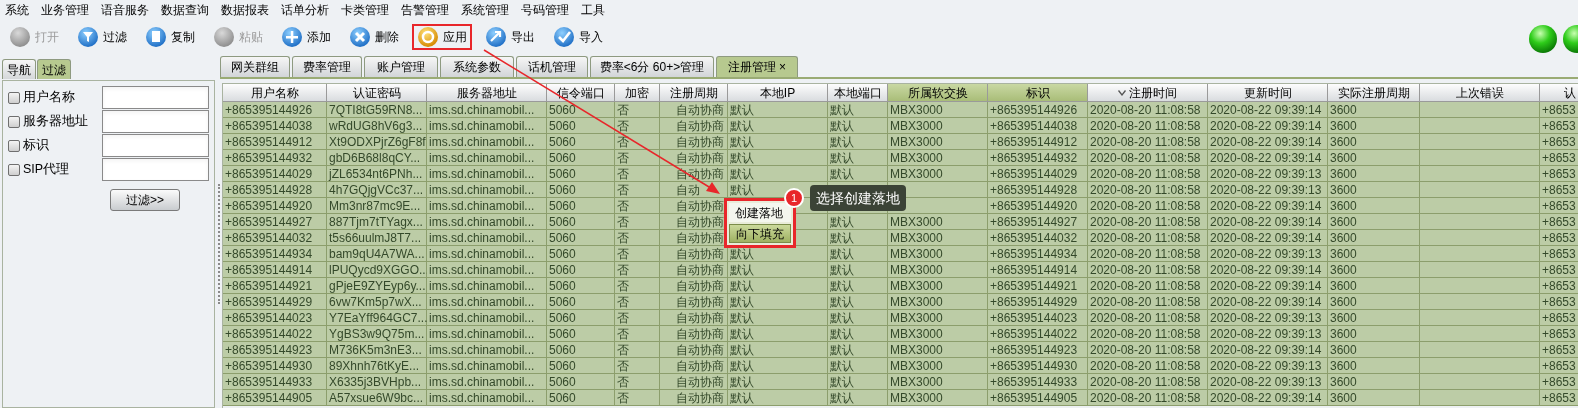  I want to click on menu-item: 告警管理, so click(425, 10).